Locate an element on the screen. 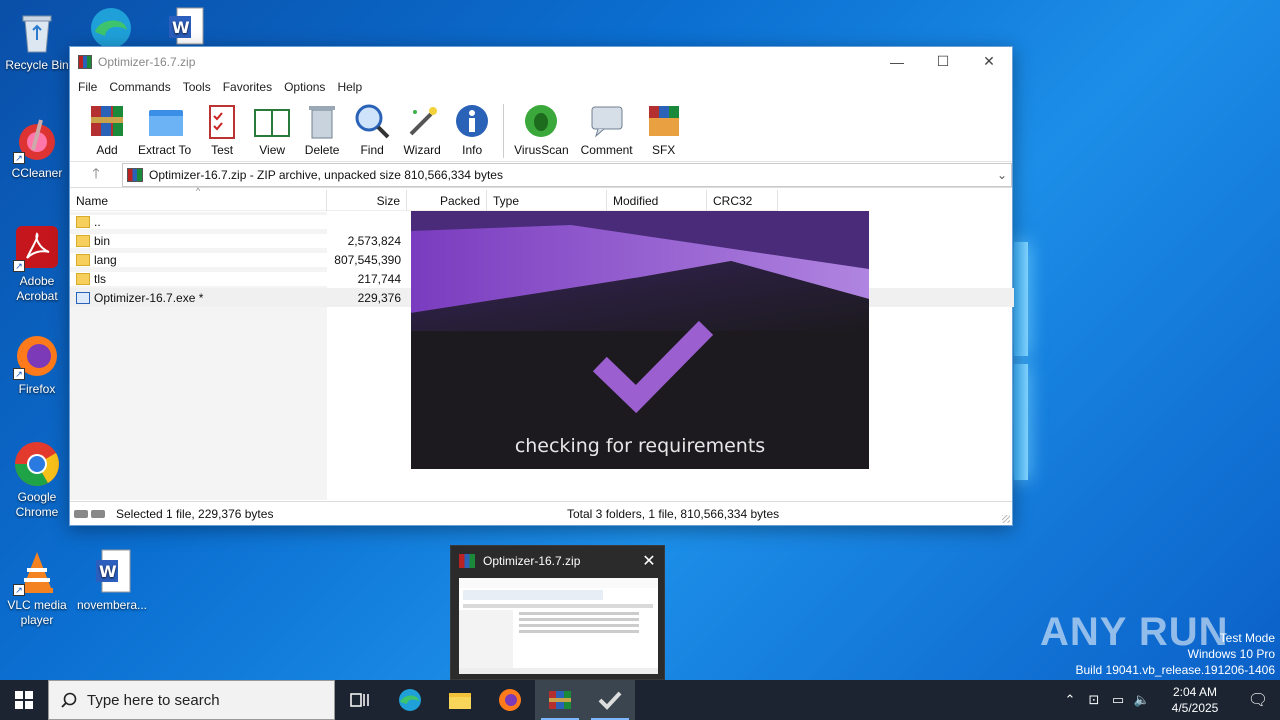 The height and width of the screenshot is (720, 1280). column-modified: Modified is located at coordinates (657, 200).